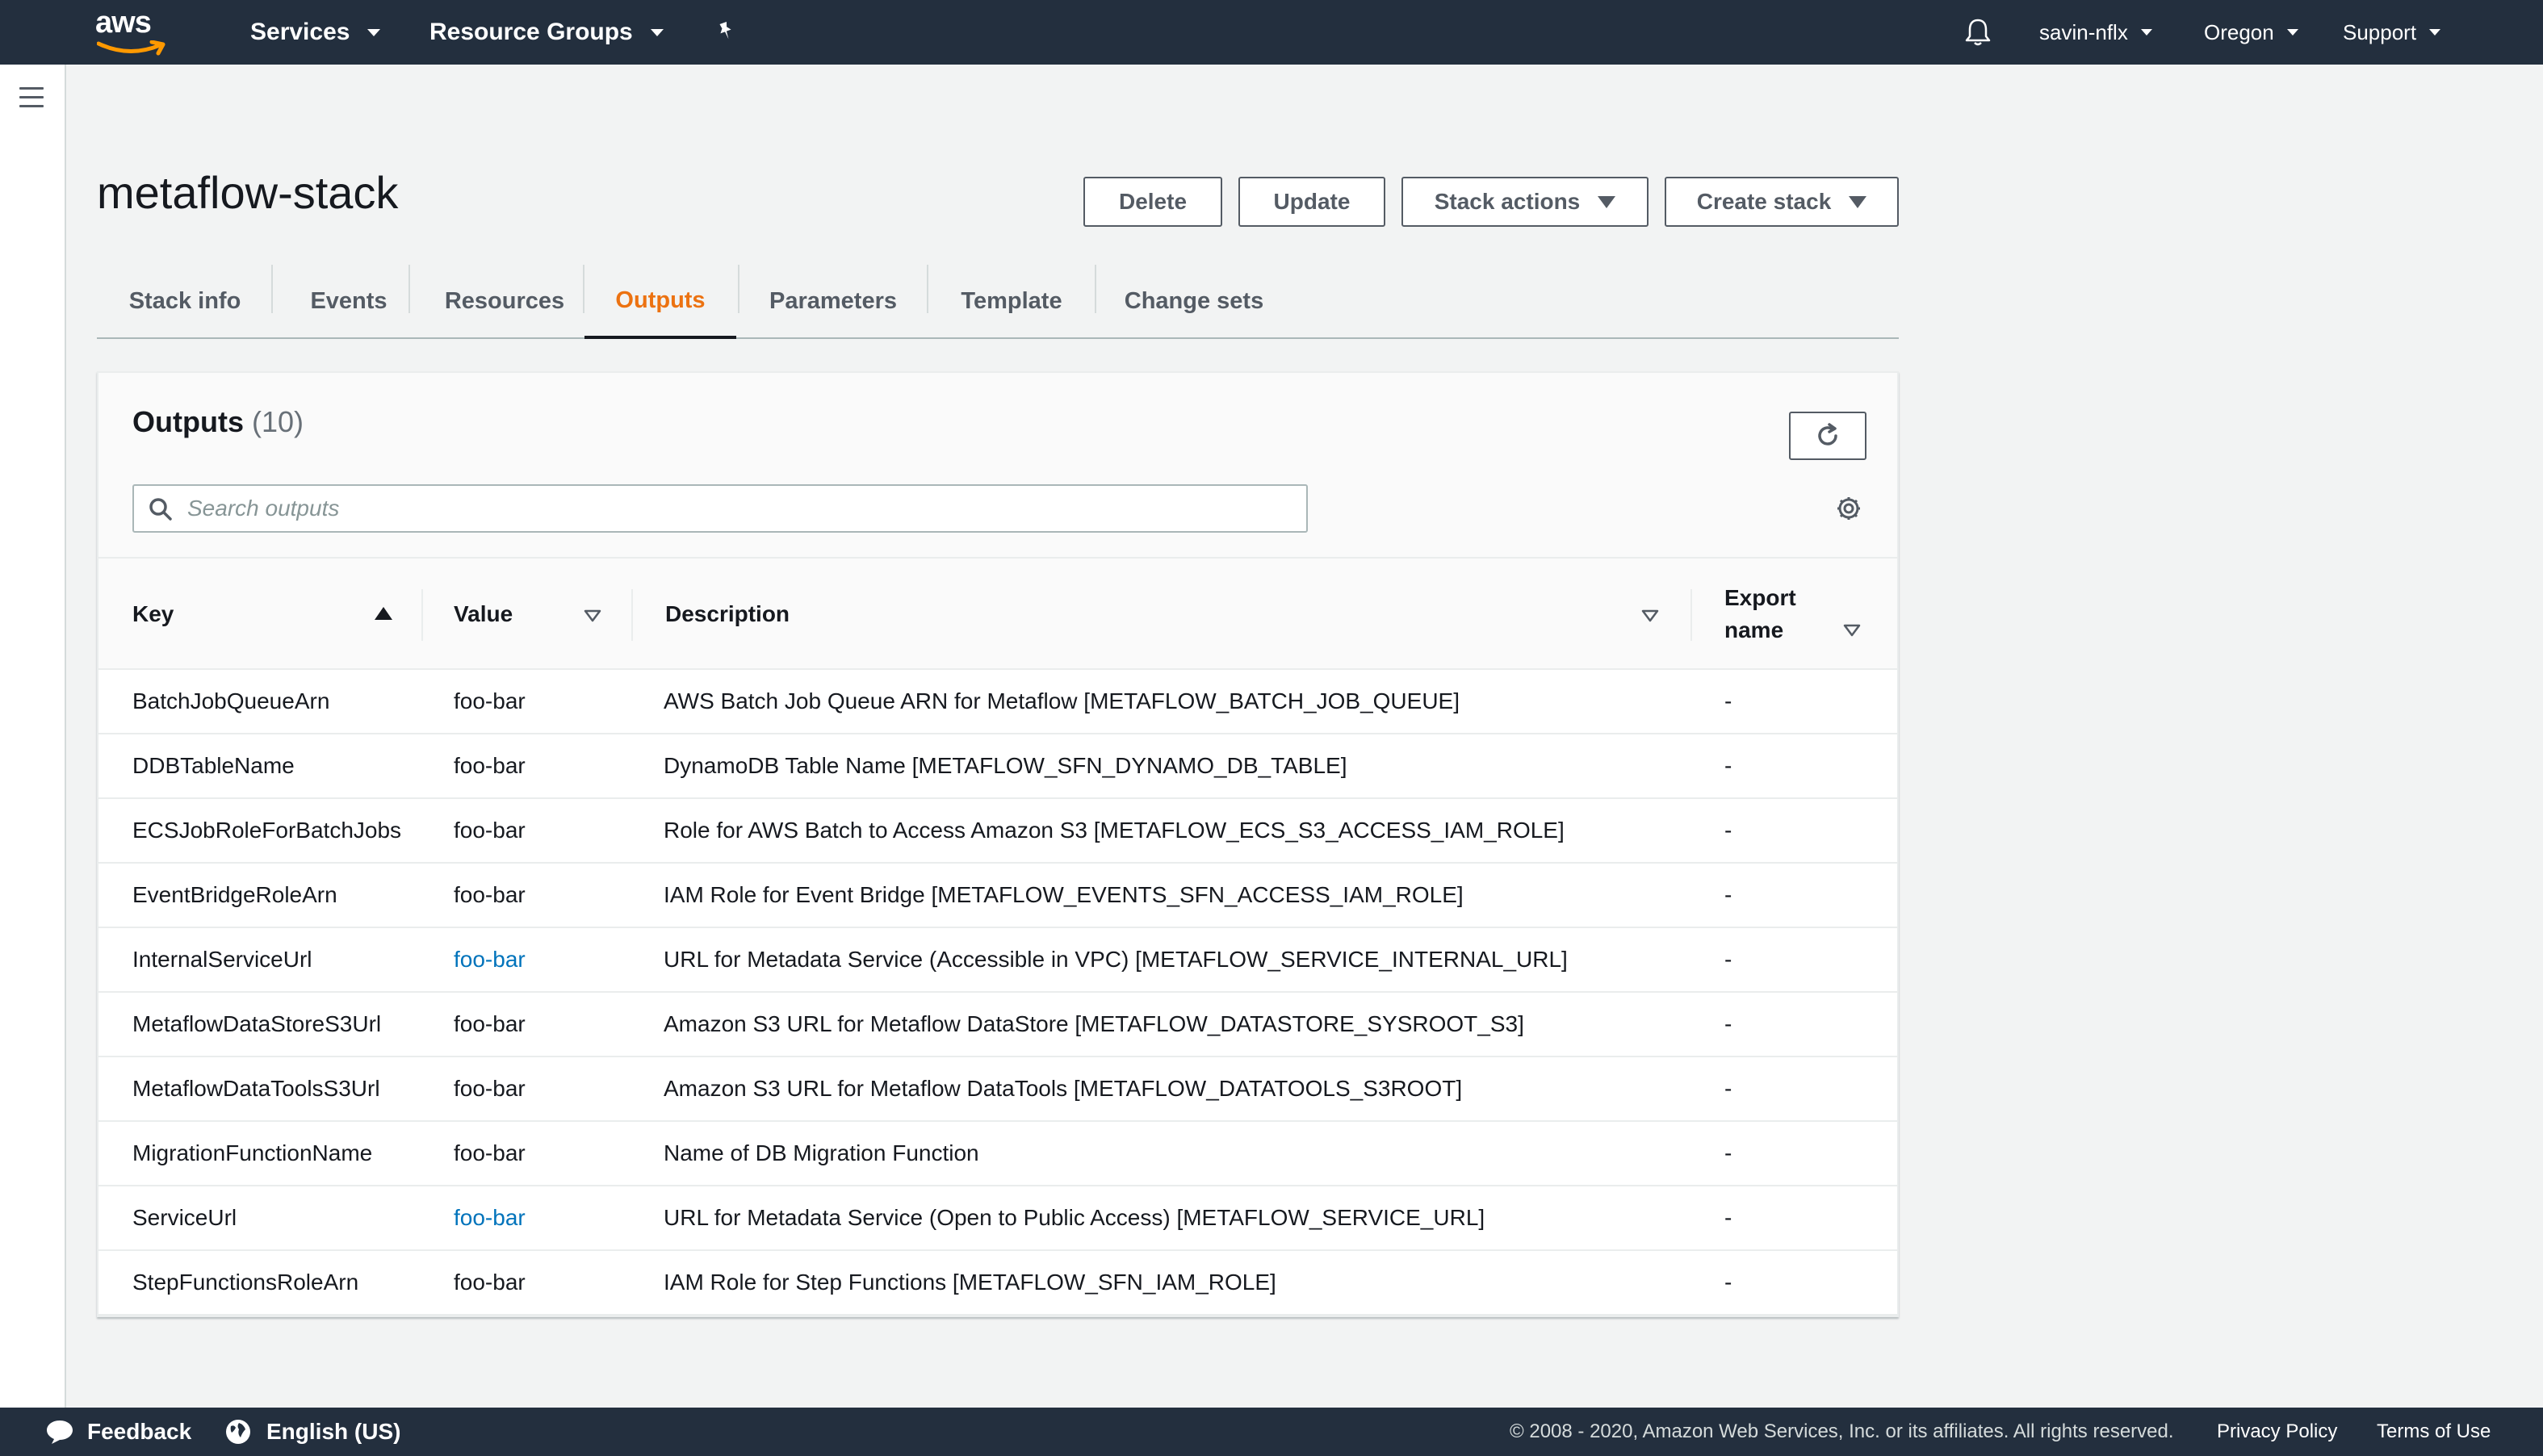 The height and width of the screenshot is (1456, 2543). Describe the element at coordinates (526, 614) in the screenshot. I see `column-header-value: Value` at that location.